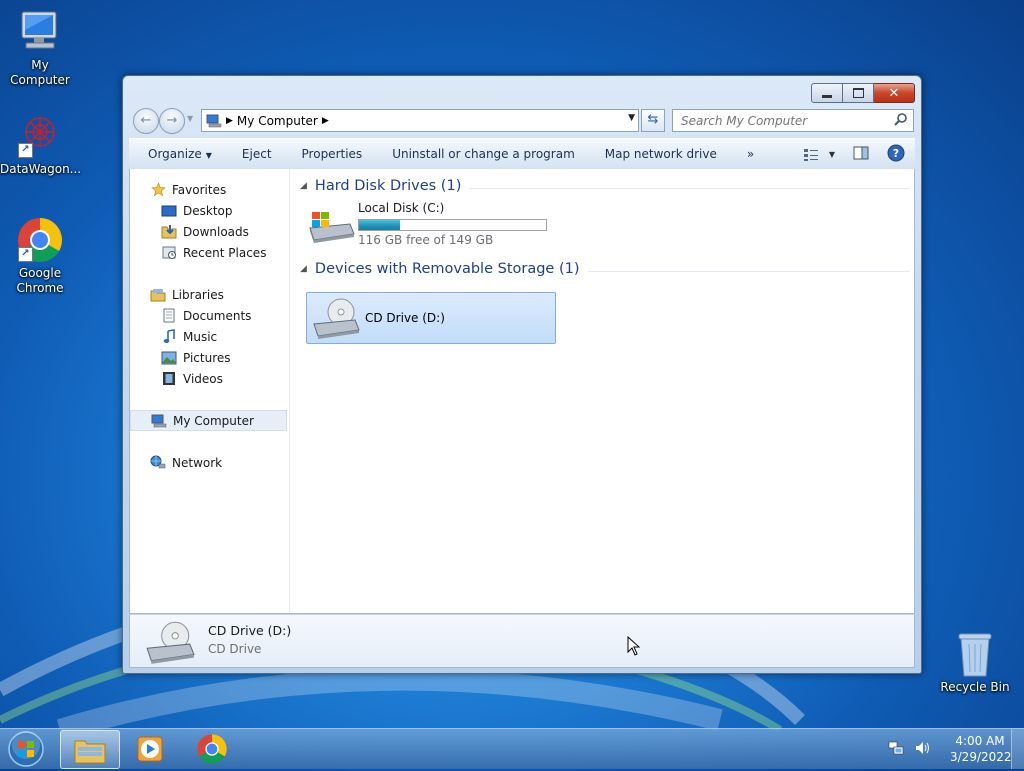 Image resolution: width=1024 pixels, height=771 pixels. What do you see at coordinates (203, 378) in the screenshot?
I see `nav-label: Videos` at bounding box center [203, 378].